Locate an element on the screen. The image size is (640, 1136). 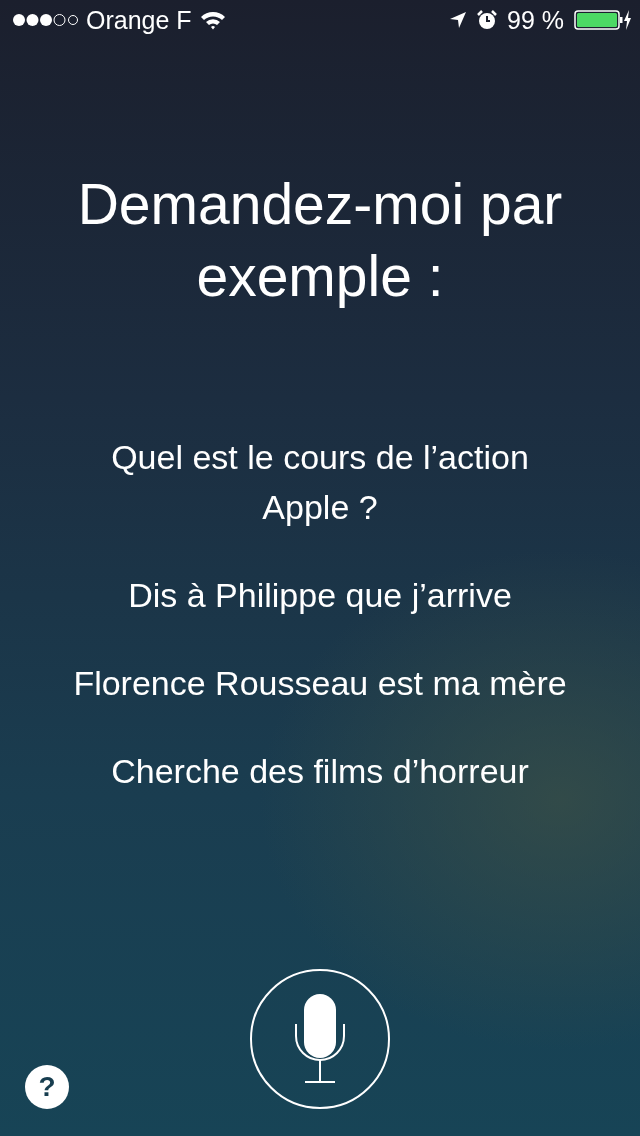
microphone-icon is located at coordinates (320, 1039).